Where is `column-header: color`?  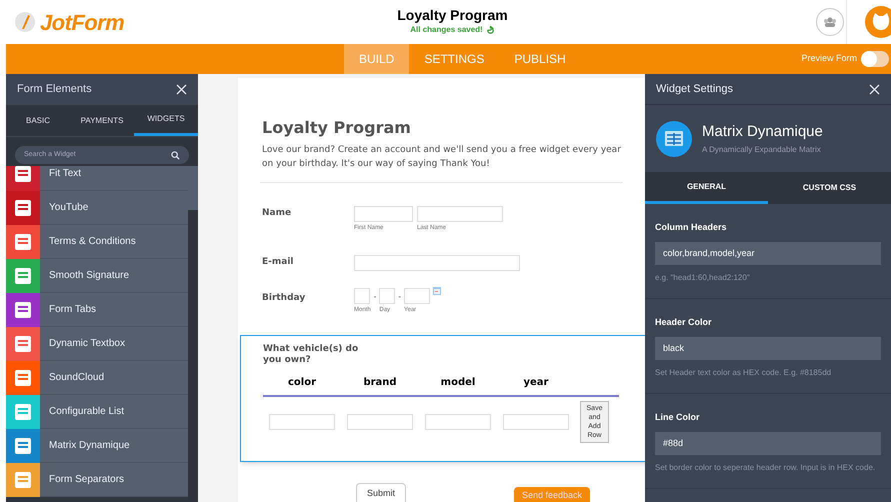
column-header: color is located at coordinates (302, 383).